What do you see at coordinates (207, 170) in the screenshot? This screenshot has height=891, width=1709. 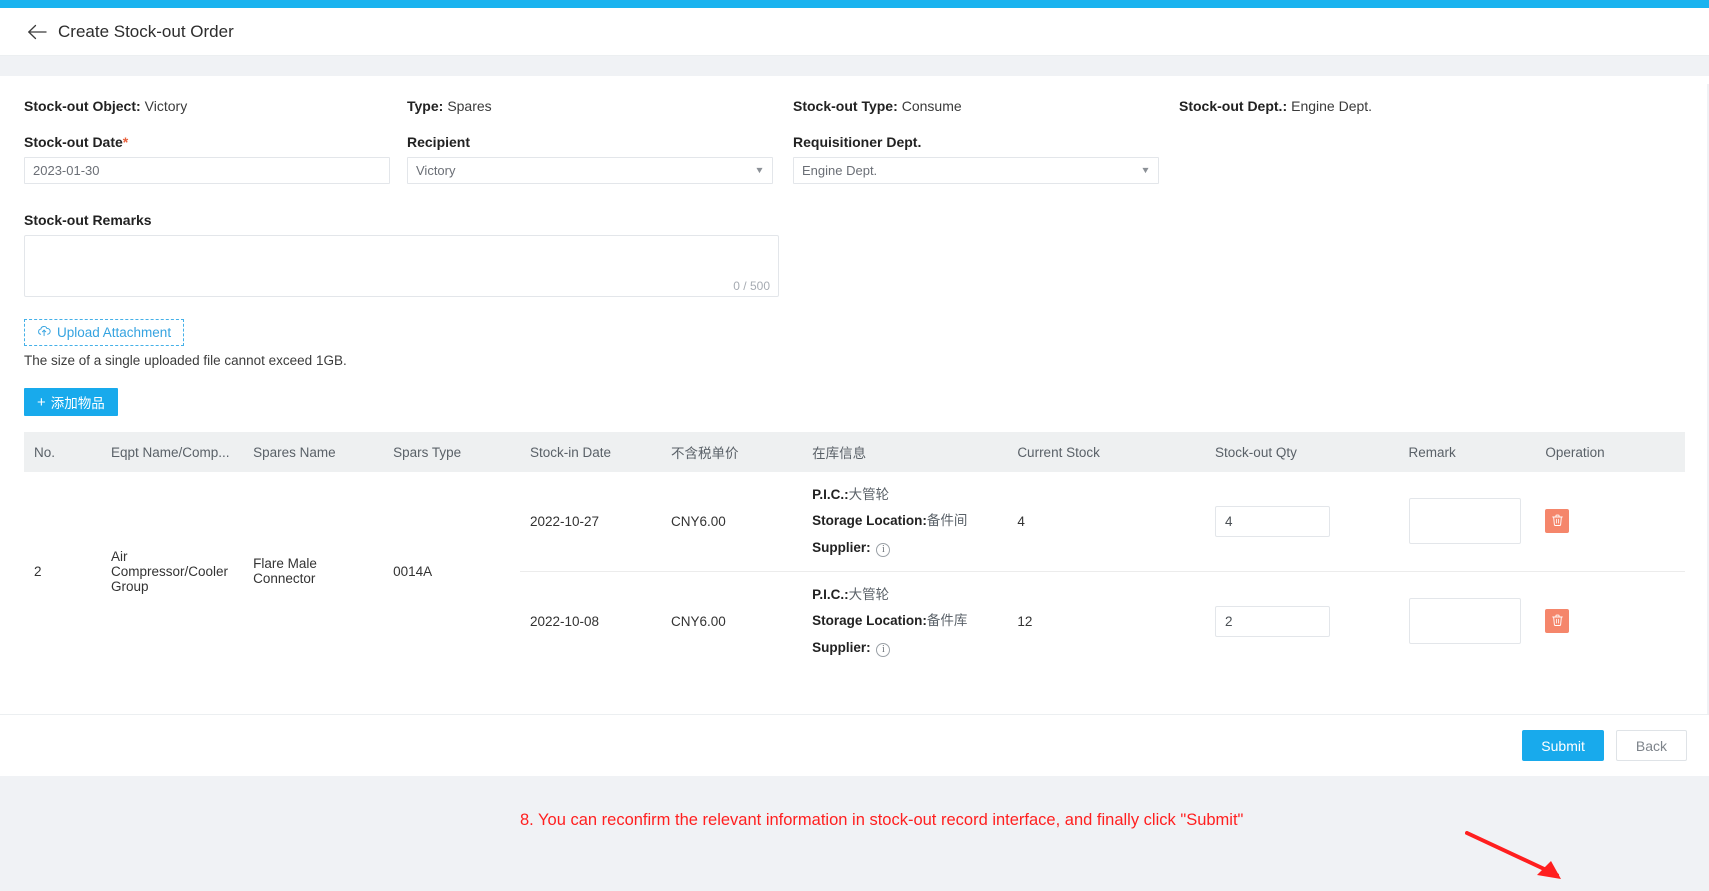 I see `stock-out-date-input: 2023-01-30` at bounding box center [207, 170].